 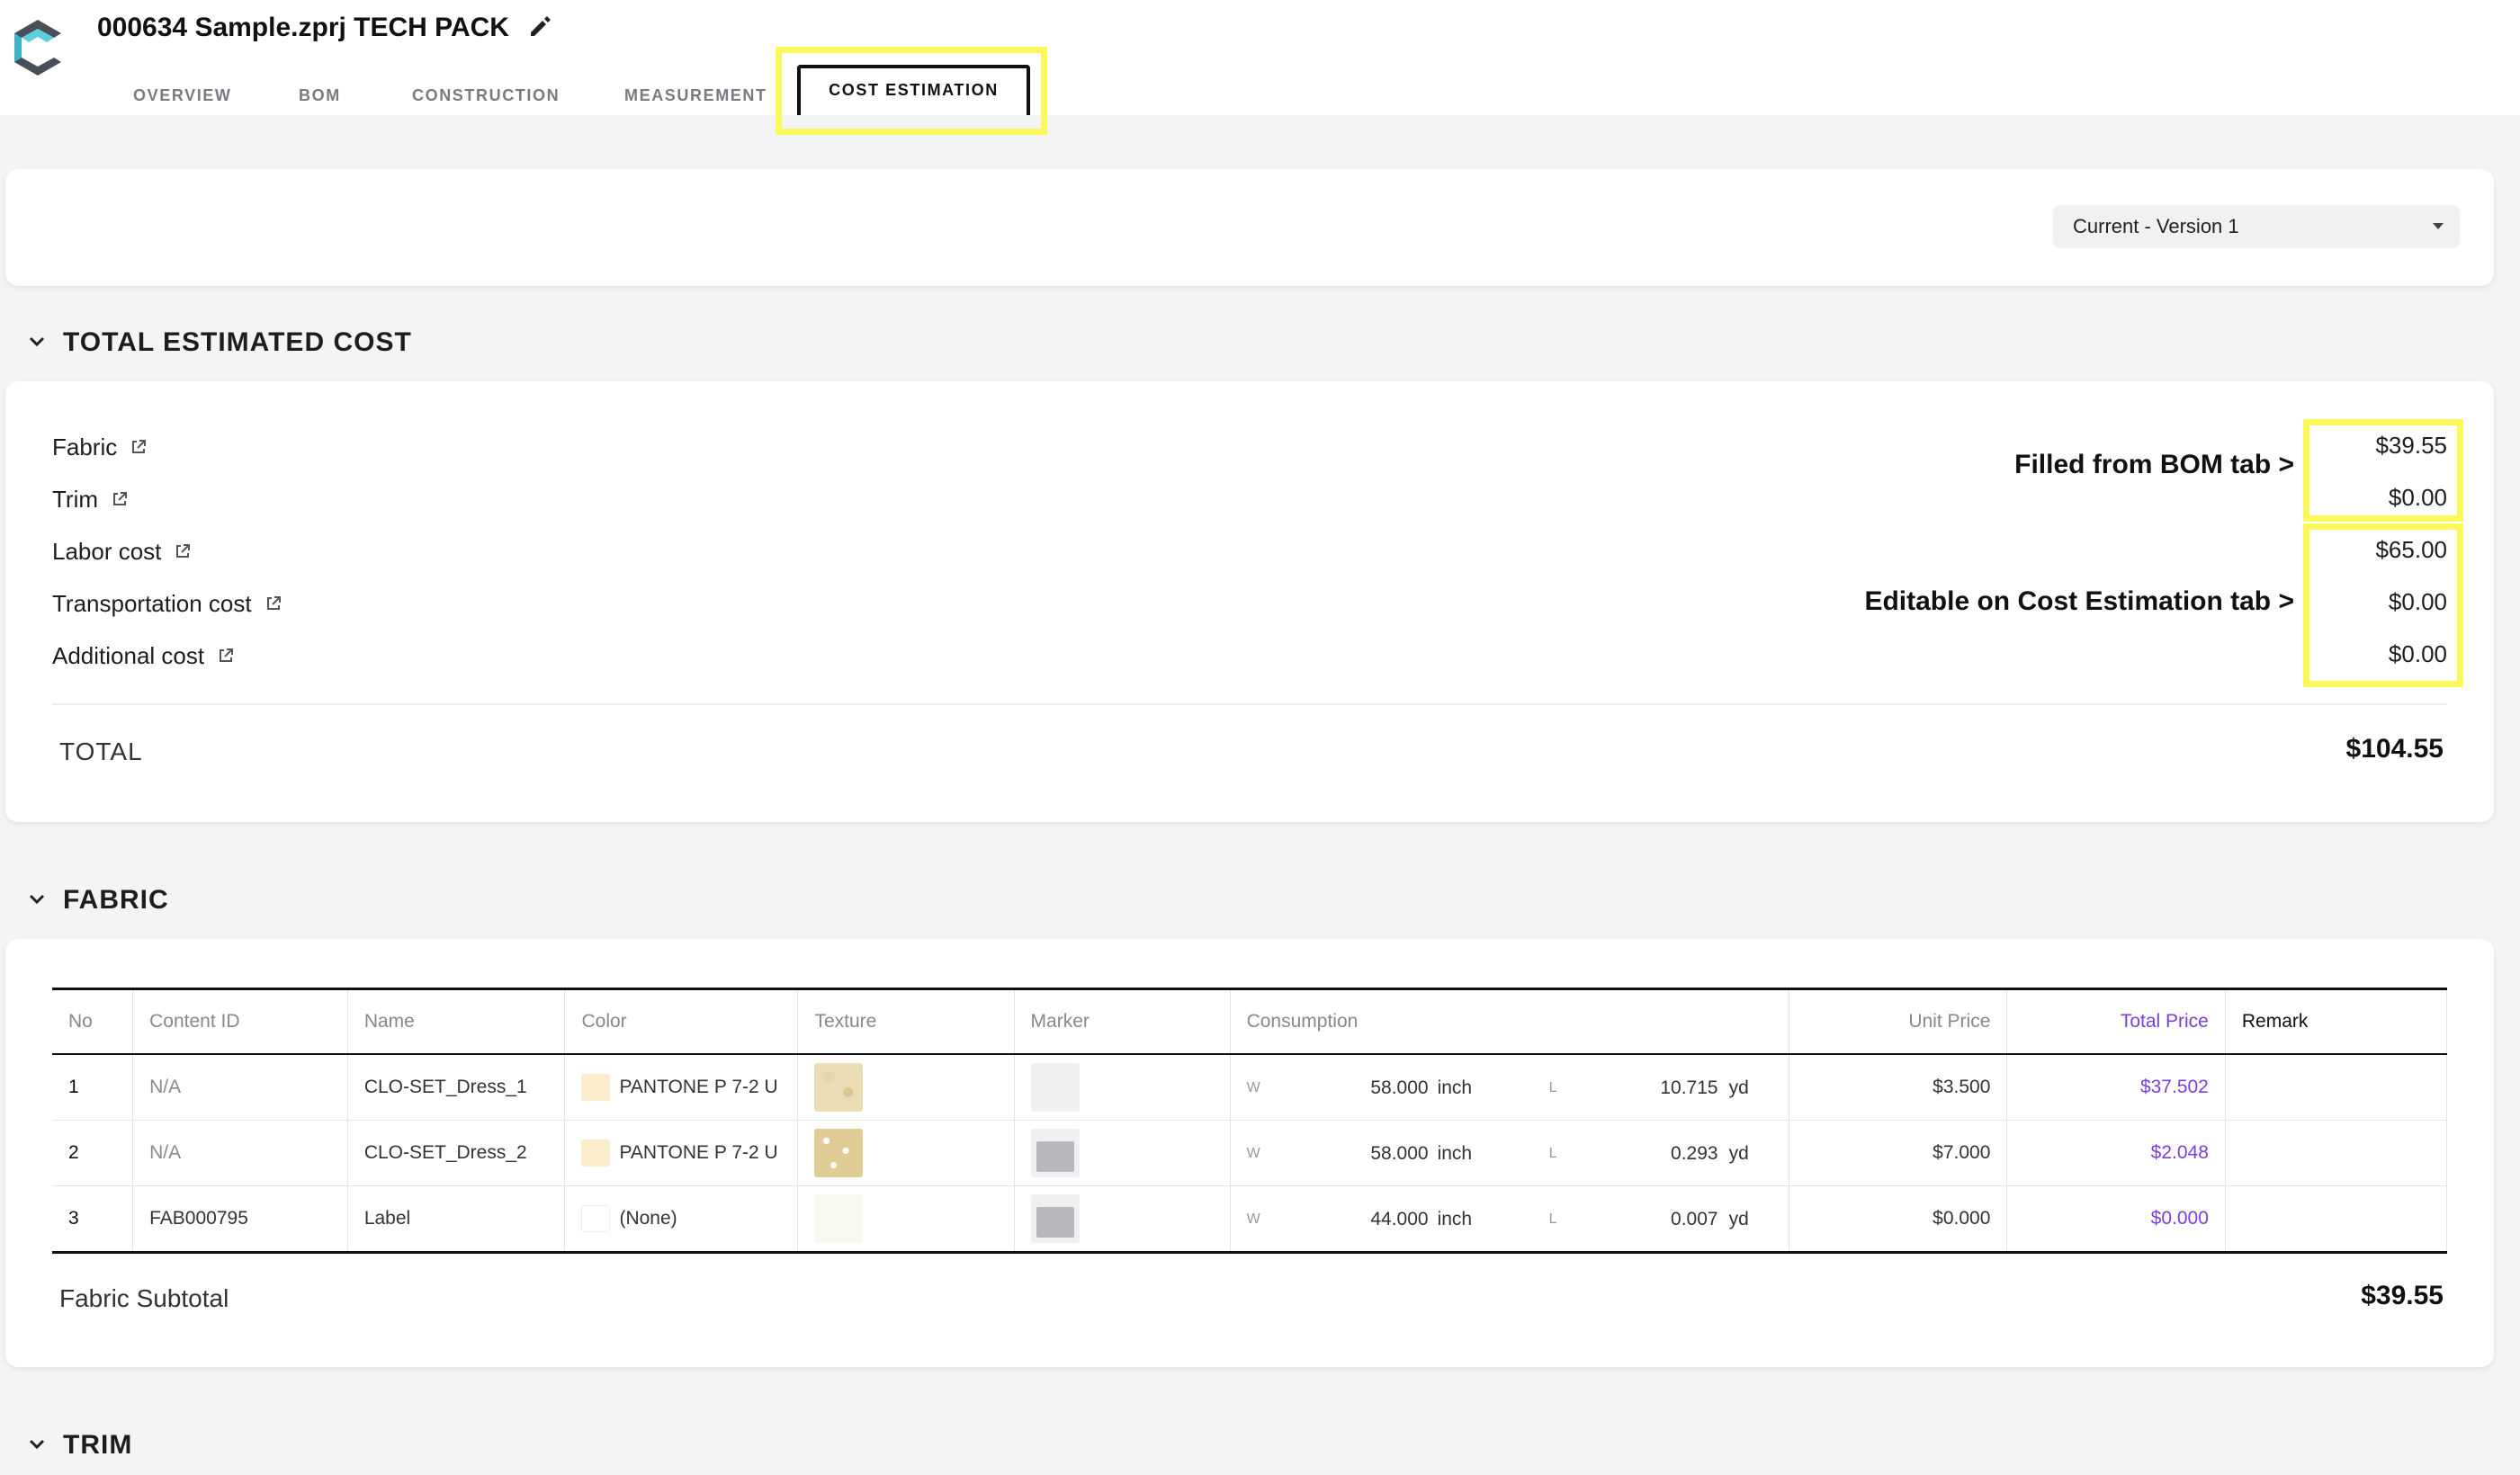 I want to click on cost-label-transportation: Transportation cost, so click(x=167, y=604).